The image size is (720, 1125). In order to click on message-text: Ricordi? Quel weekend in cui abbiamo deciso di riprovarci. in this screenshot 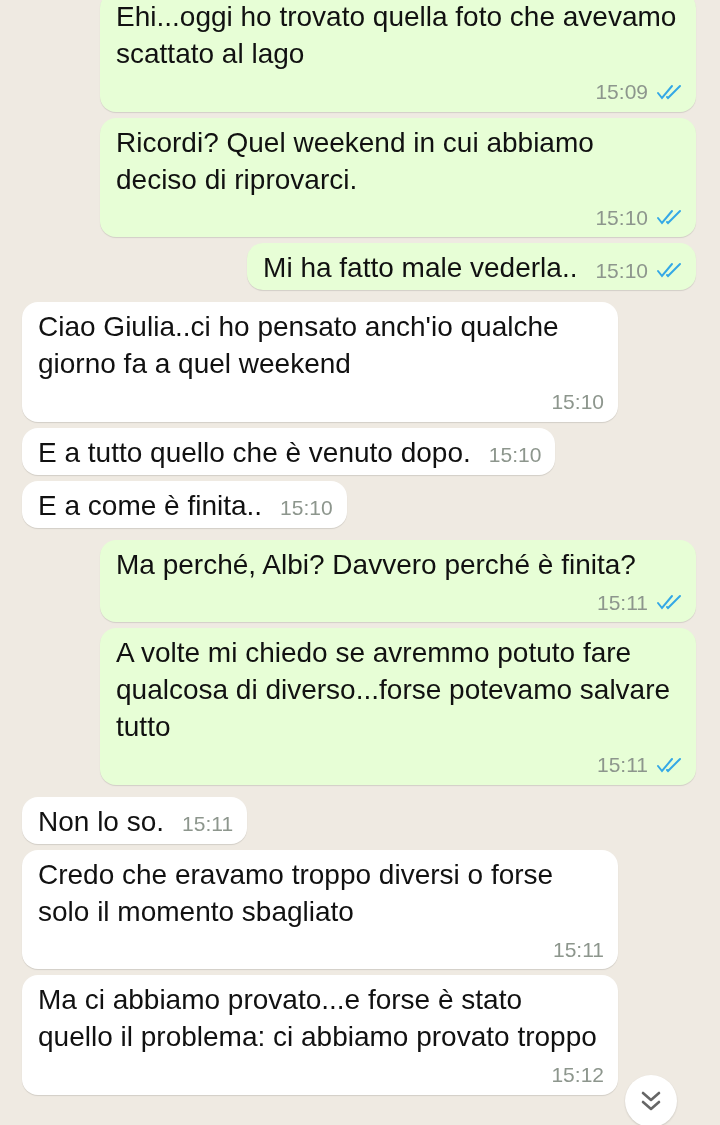, I will do `click(355, 161)`.